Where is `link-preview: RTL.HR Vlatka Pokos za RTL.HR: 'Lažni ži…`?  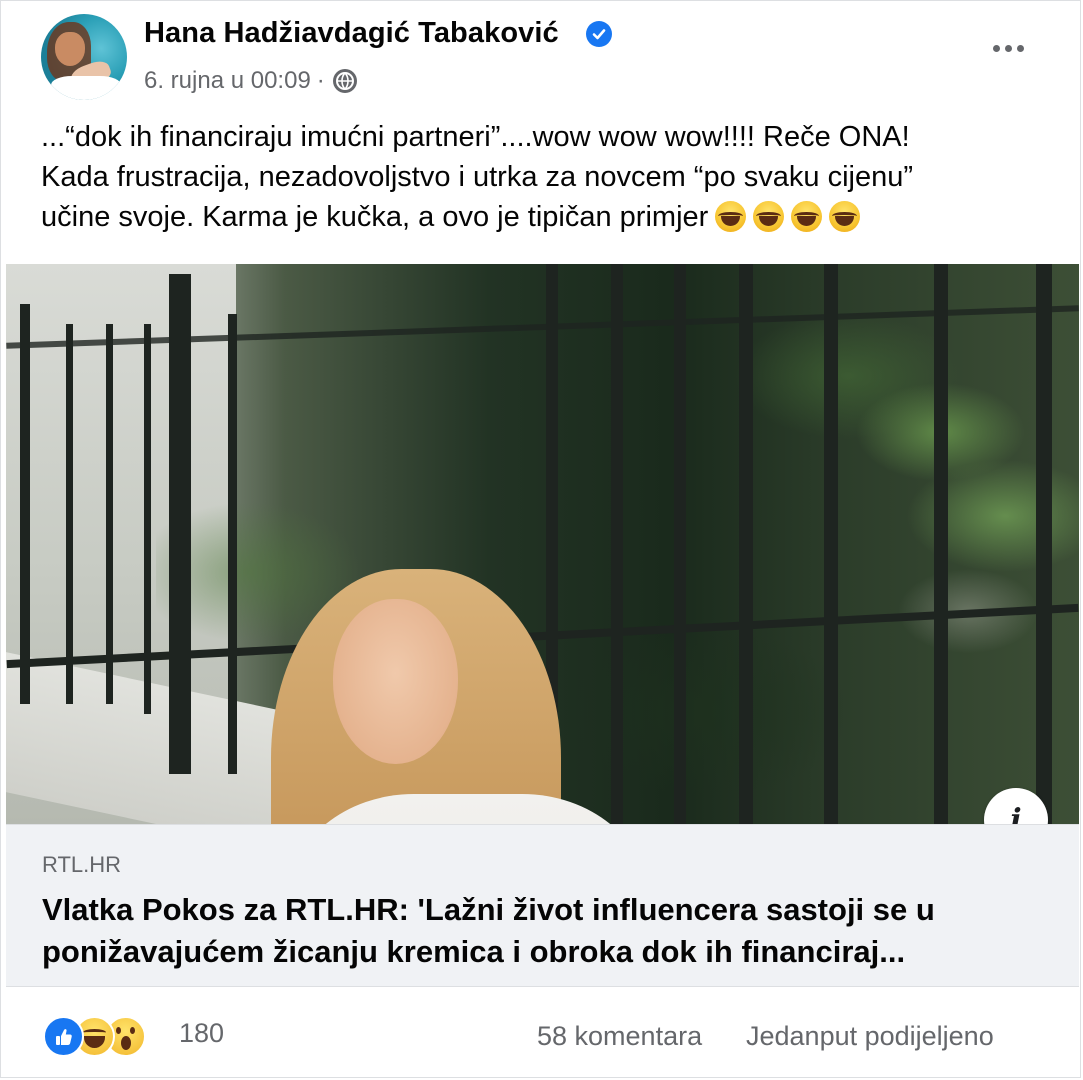 link-preview: RTL.HR Vlatka Pokos za RTL.HR: 'Lažni ži… is located at coordinates (542, 905).